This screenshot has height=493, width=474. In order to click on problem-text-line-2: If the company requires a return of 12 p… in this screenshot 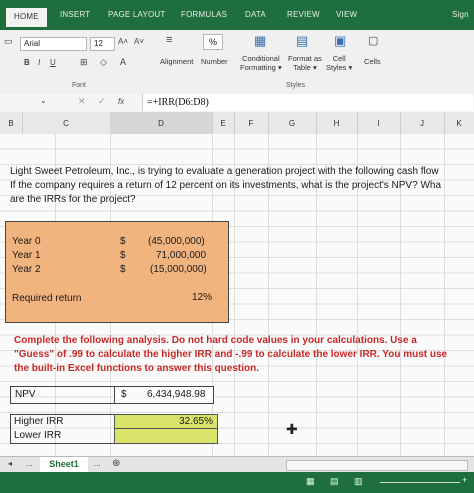, I will do `click(226, 185)`.